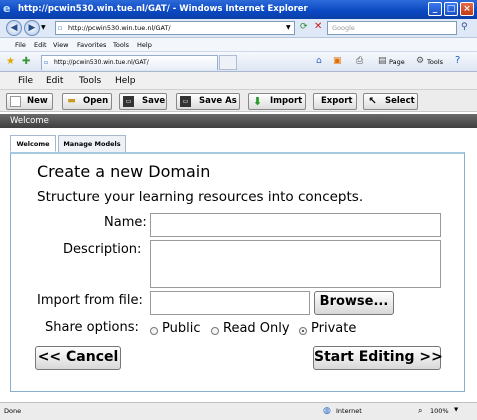  I want to click on browser-tab: ▫ http://pcwin530.win.tue.nl/GAT/, so click(129, 62).